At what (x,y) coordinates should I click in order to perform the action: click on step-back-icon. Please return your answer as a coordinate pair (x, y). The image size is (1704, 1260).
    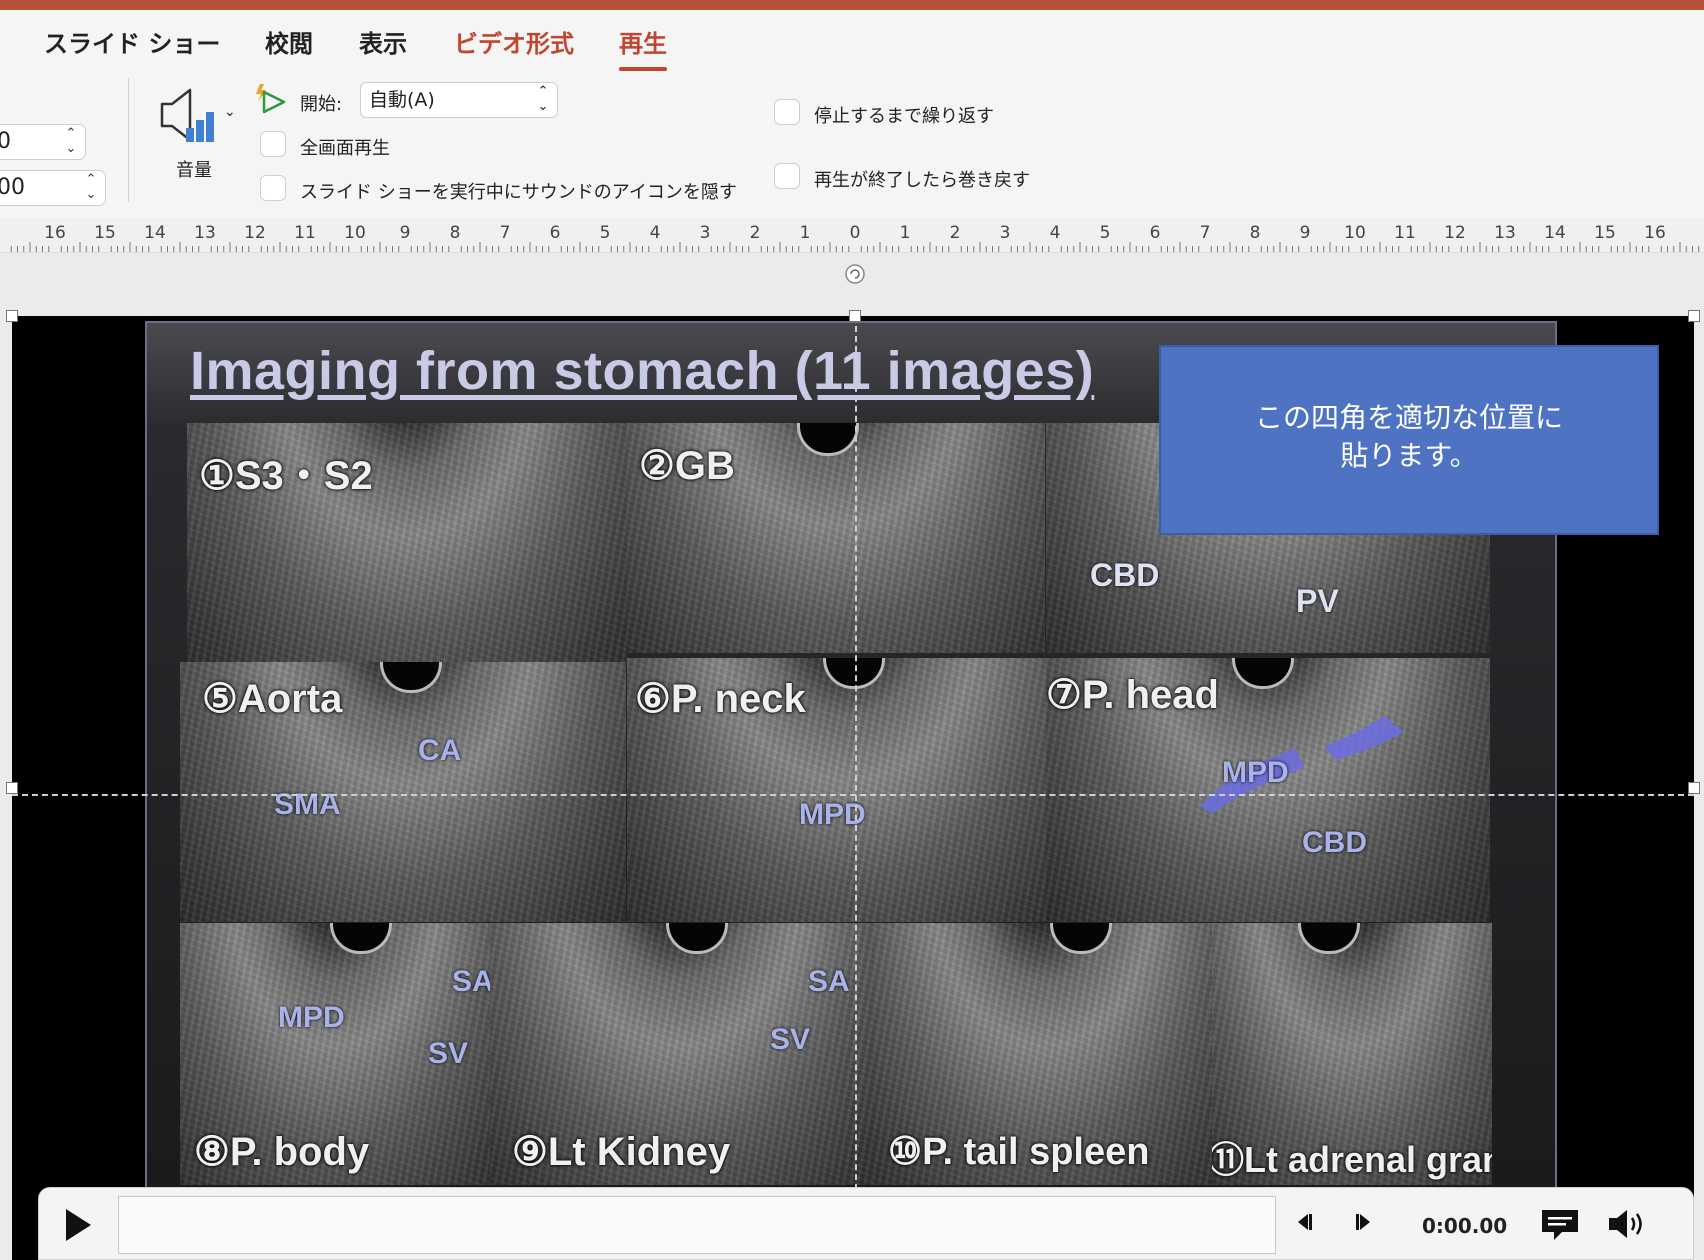
    Looking at the image, I should click on (1304, 1222).